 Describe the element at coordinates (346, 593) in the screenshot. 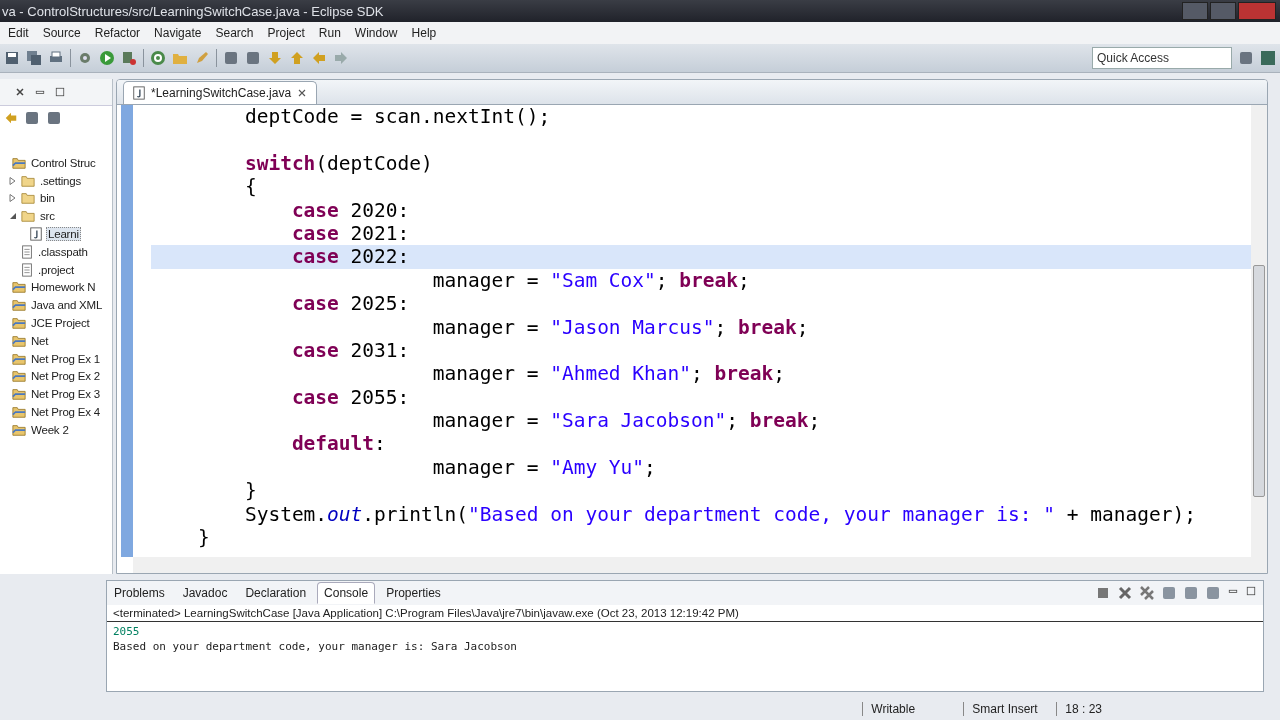

I see `panel-tab: Console` at that location.